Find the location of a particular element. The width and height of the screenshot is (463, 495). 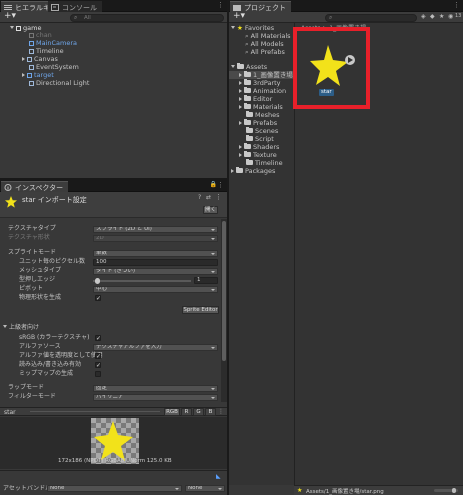

texture-shape-label: テクスチャ形状 is located at coordinates (29, 237).